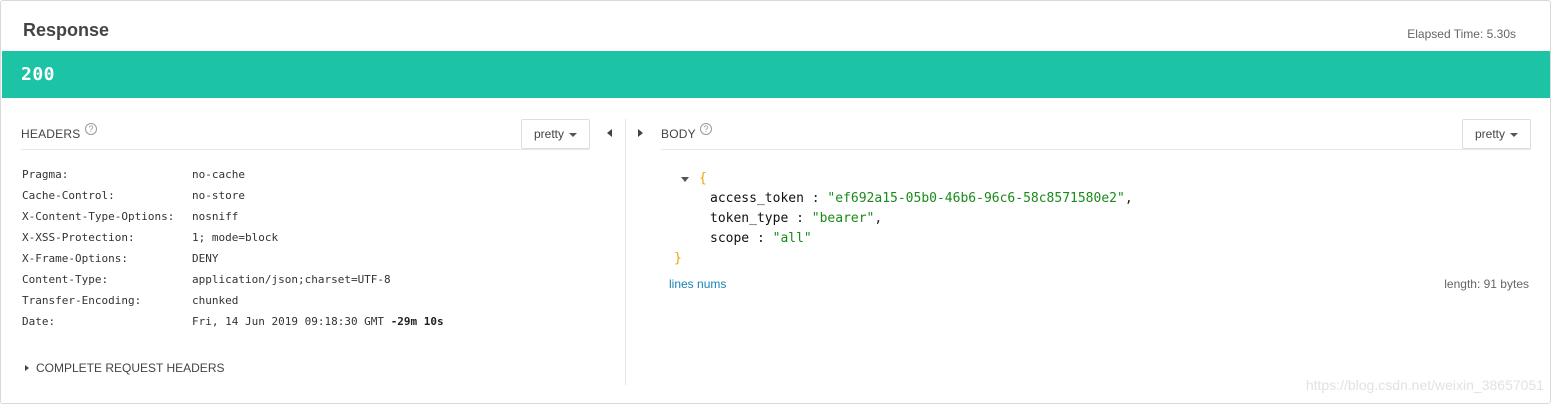  What do you see at coordinates (1461, 34) in the screenshot?
I see `elapsed-time: Elapsed Time: 5.30s` at bounding box center [1461, 34].